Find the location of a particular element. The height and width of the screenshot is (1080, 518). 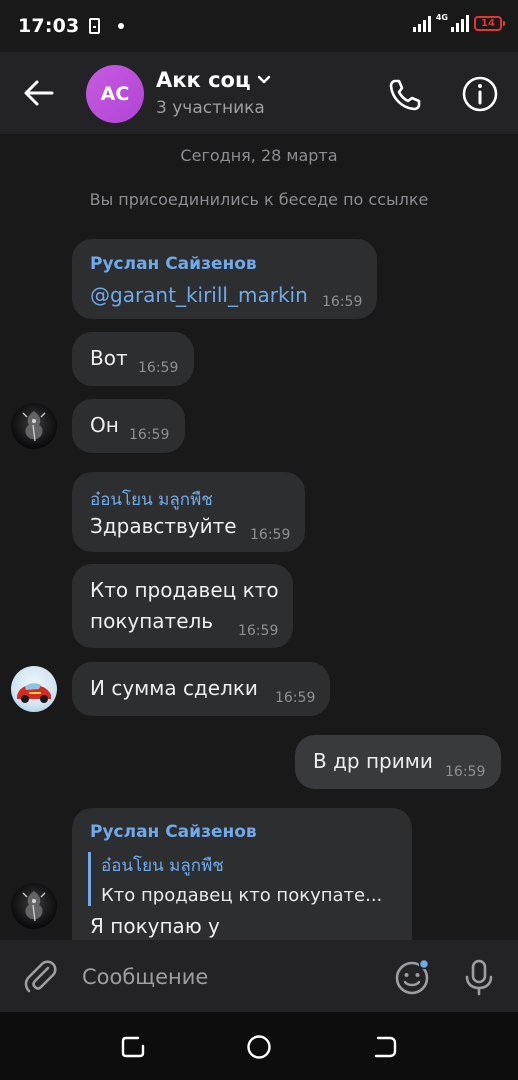

arrow-left-icon is located at coordinates (39, 93).